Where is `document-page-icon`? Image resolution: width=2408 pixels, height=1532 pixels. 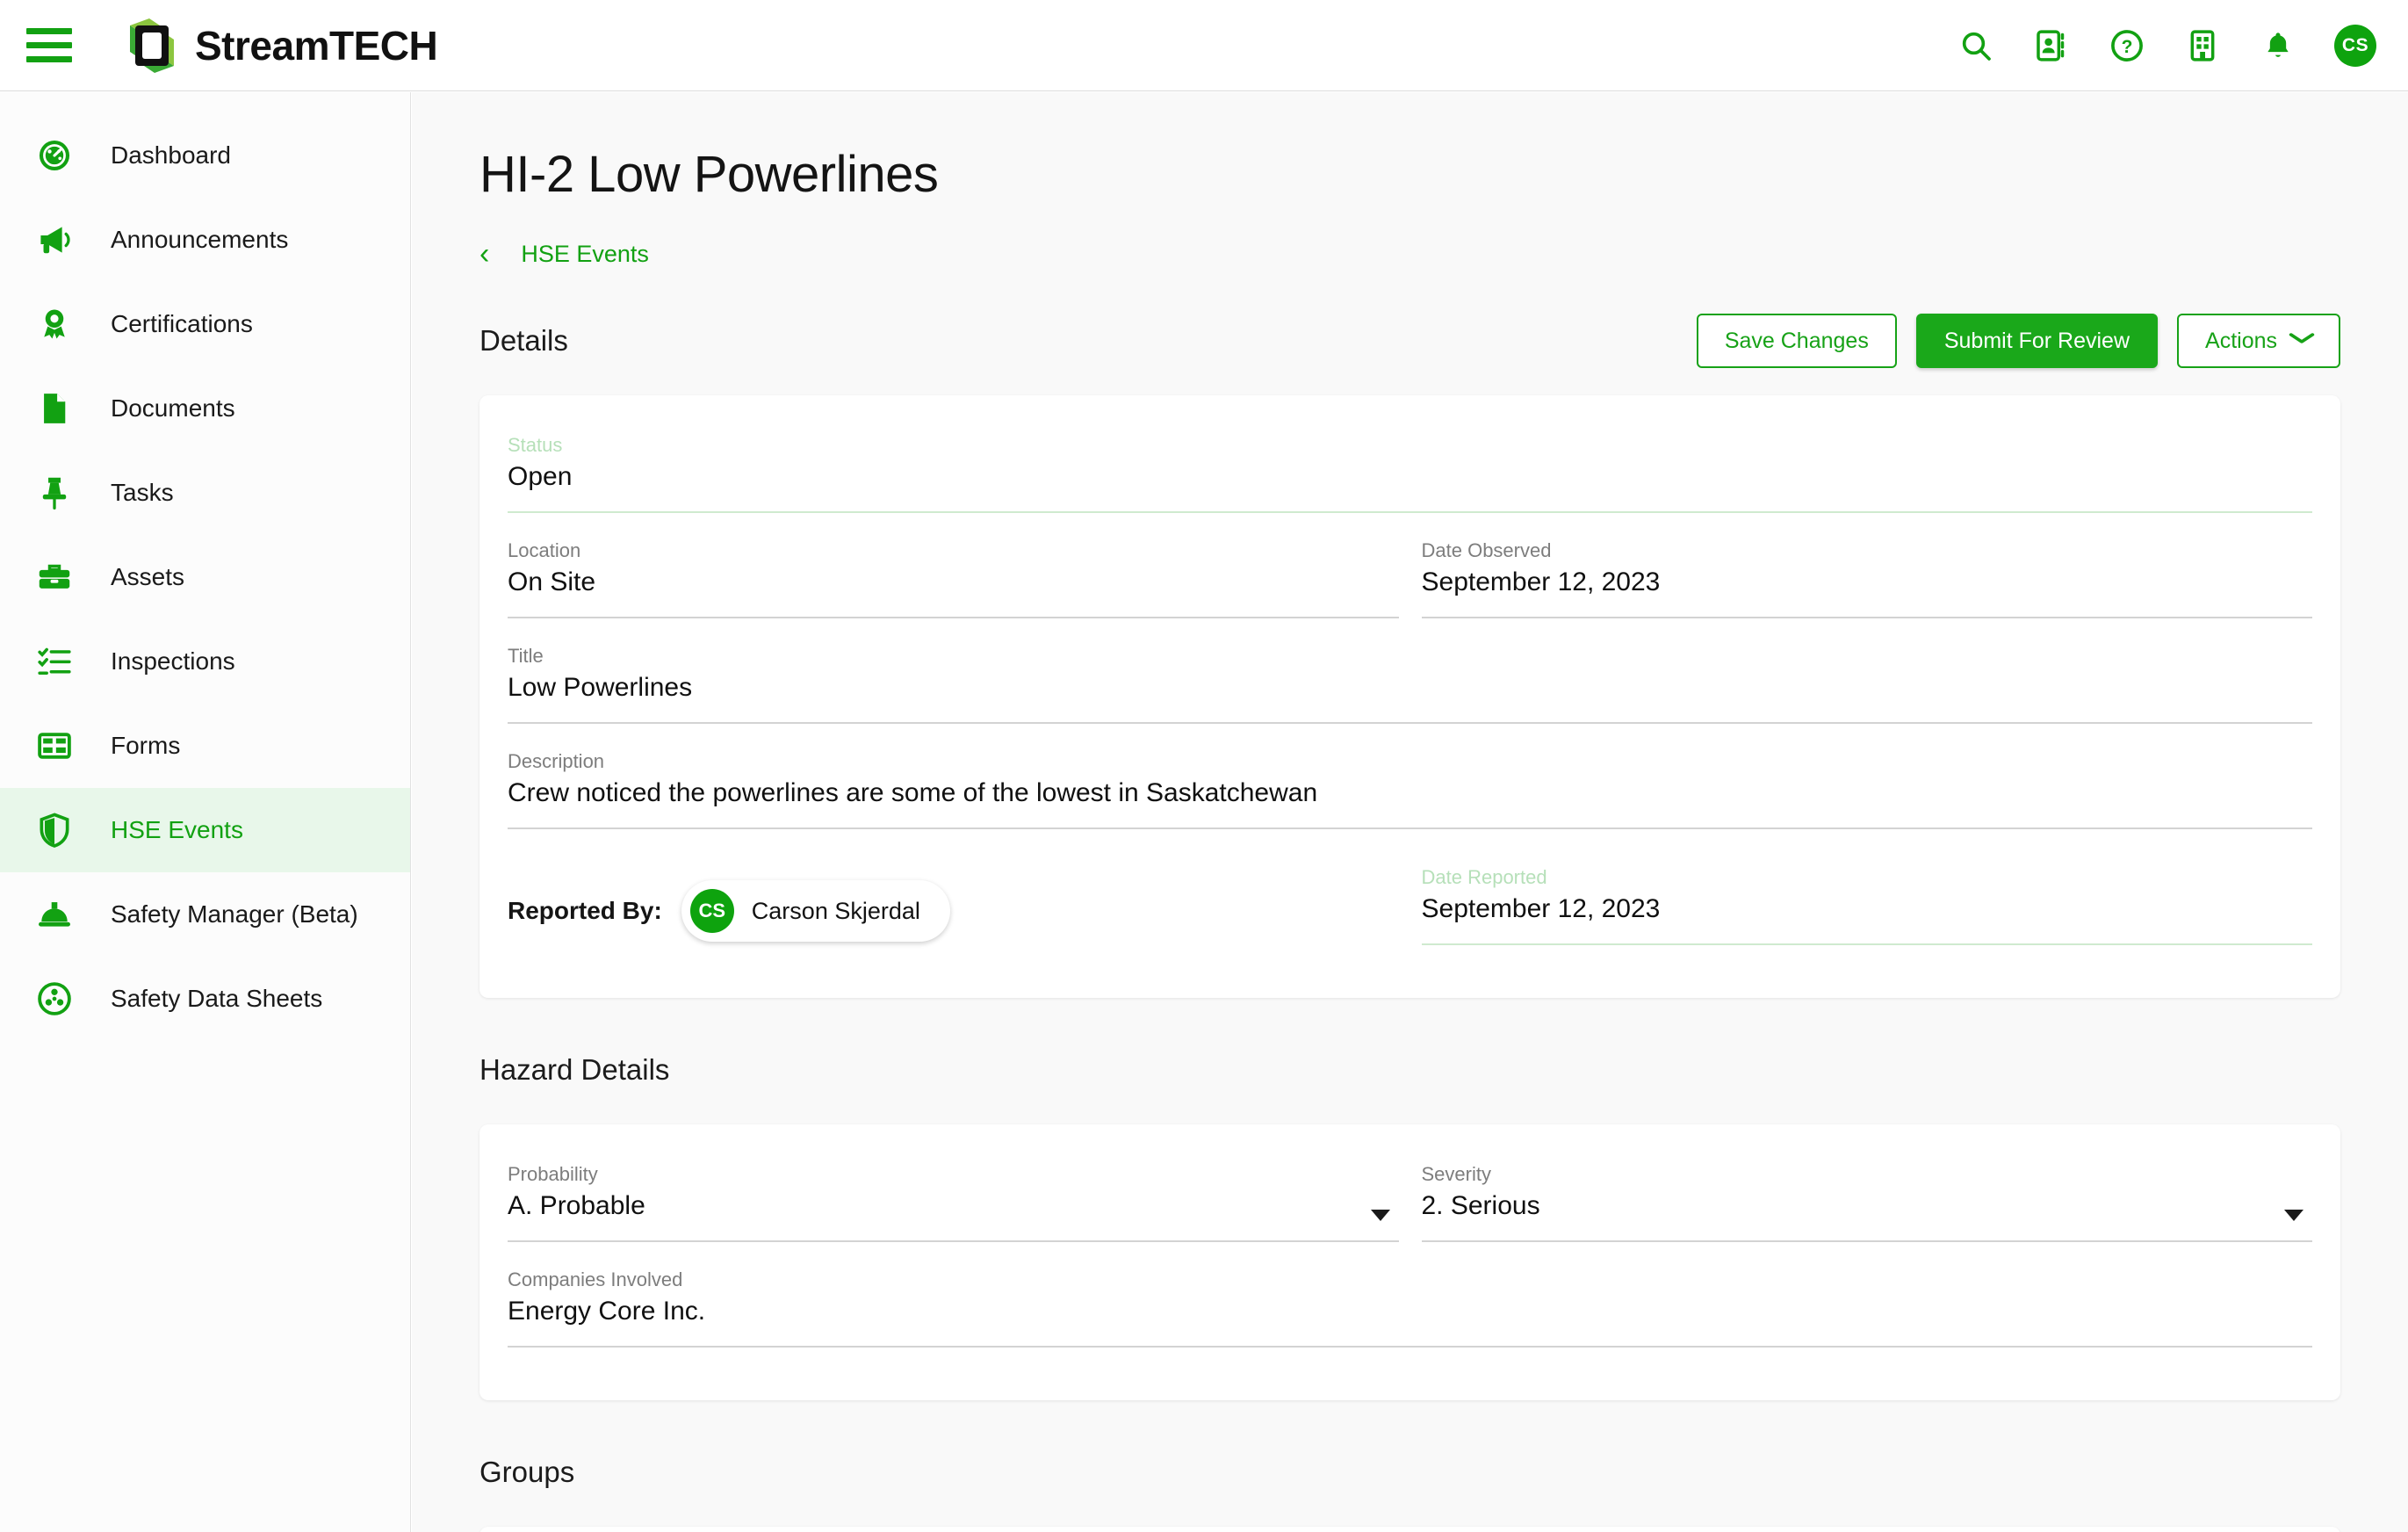
document-page-icon is located at coordinates (54, 408).